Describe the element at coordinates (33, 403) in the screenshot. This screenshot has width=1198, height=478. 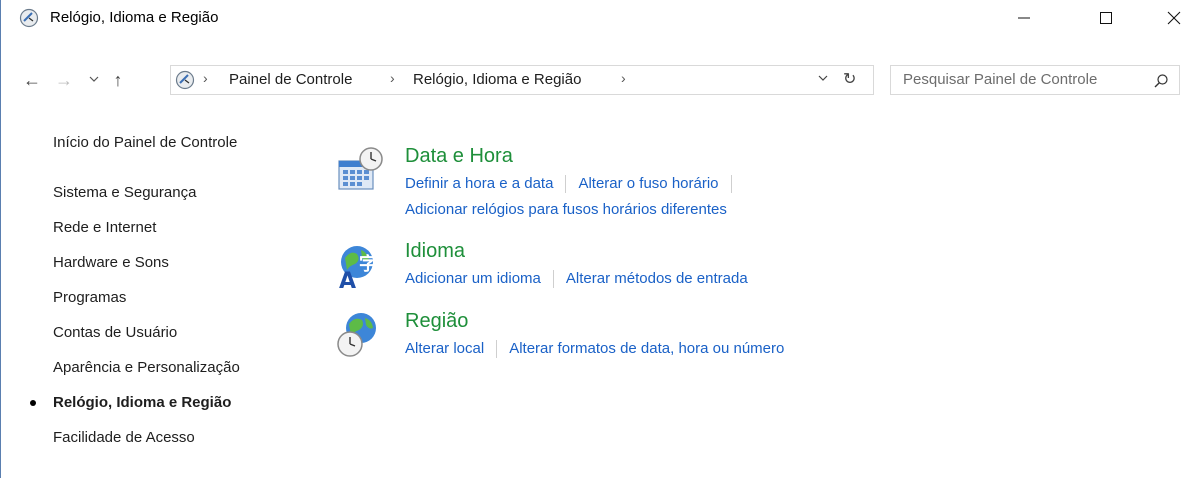
I see `current-item-bullet` at that location.